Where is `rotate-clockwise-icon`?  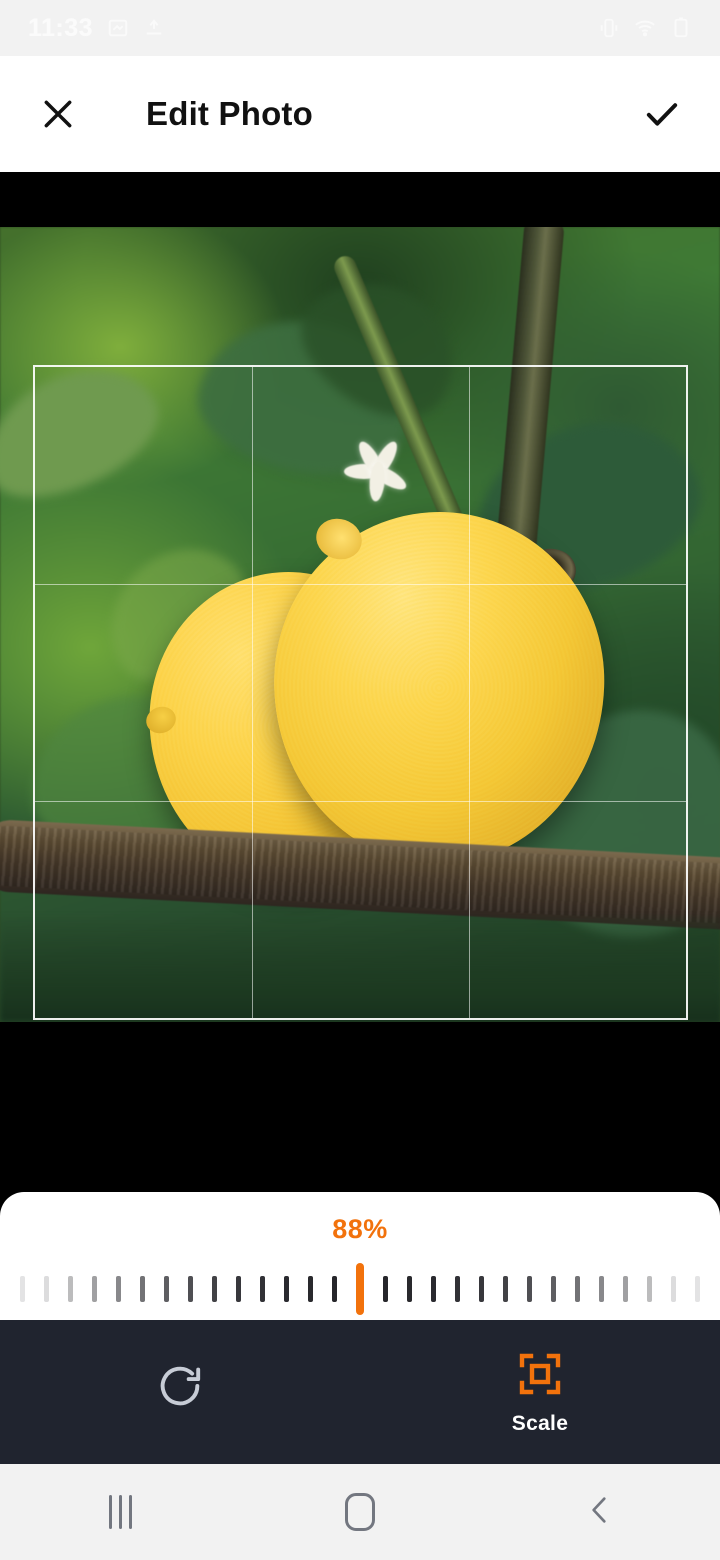 rotate-clockwise-icon is located at coordinates (180, 1386).